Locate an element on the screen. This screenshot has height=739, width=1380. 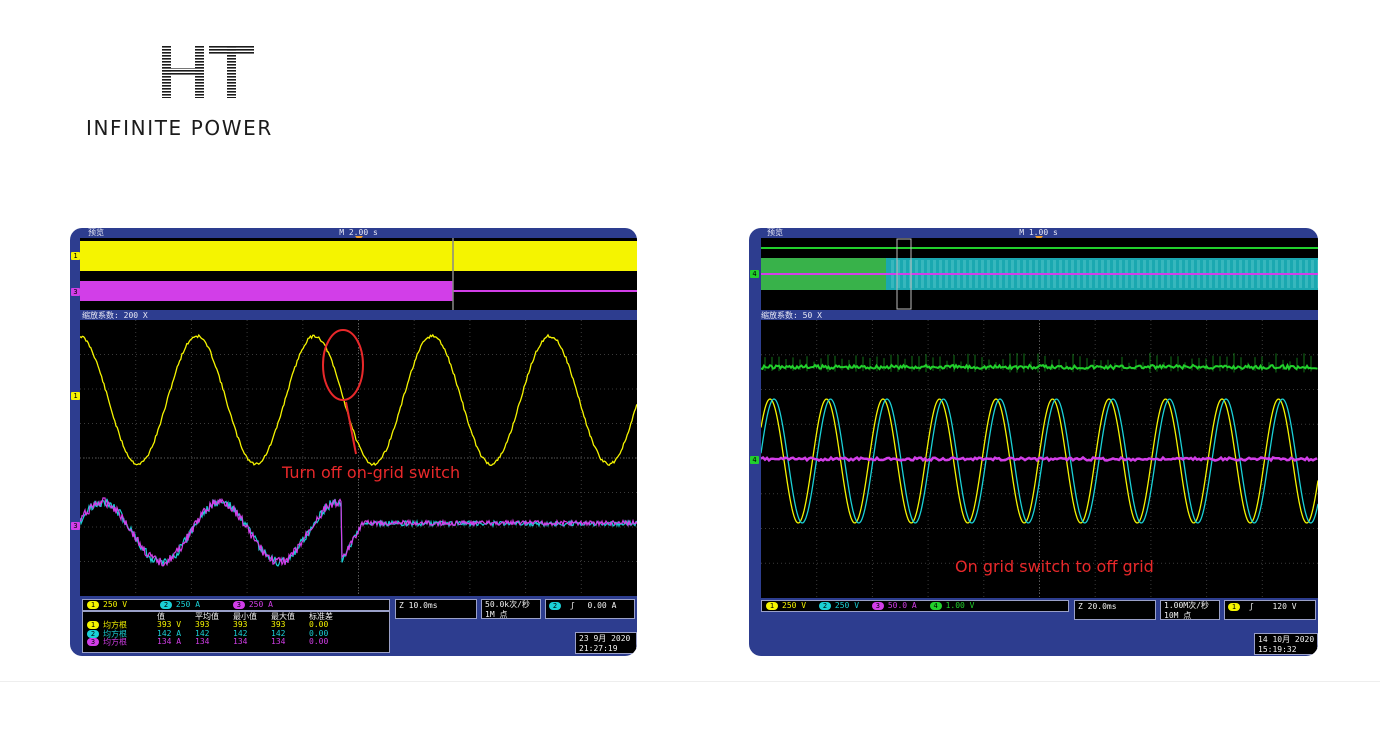
ch1-overview-marker: 1 is located at coordinates (75, 256).